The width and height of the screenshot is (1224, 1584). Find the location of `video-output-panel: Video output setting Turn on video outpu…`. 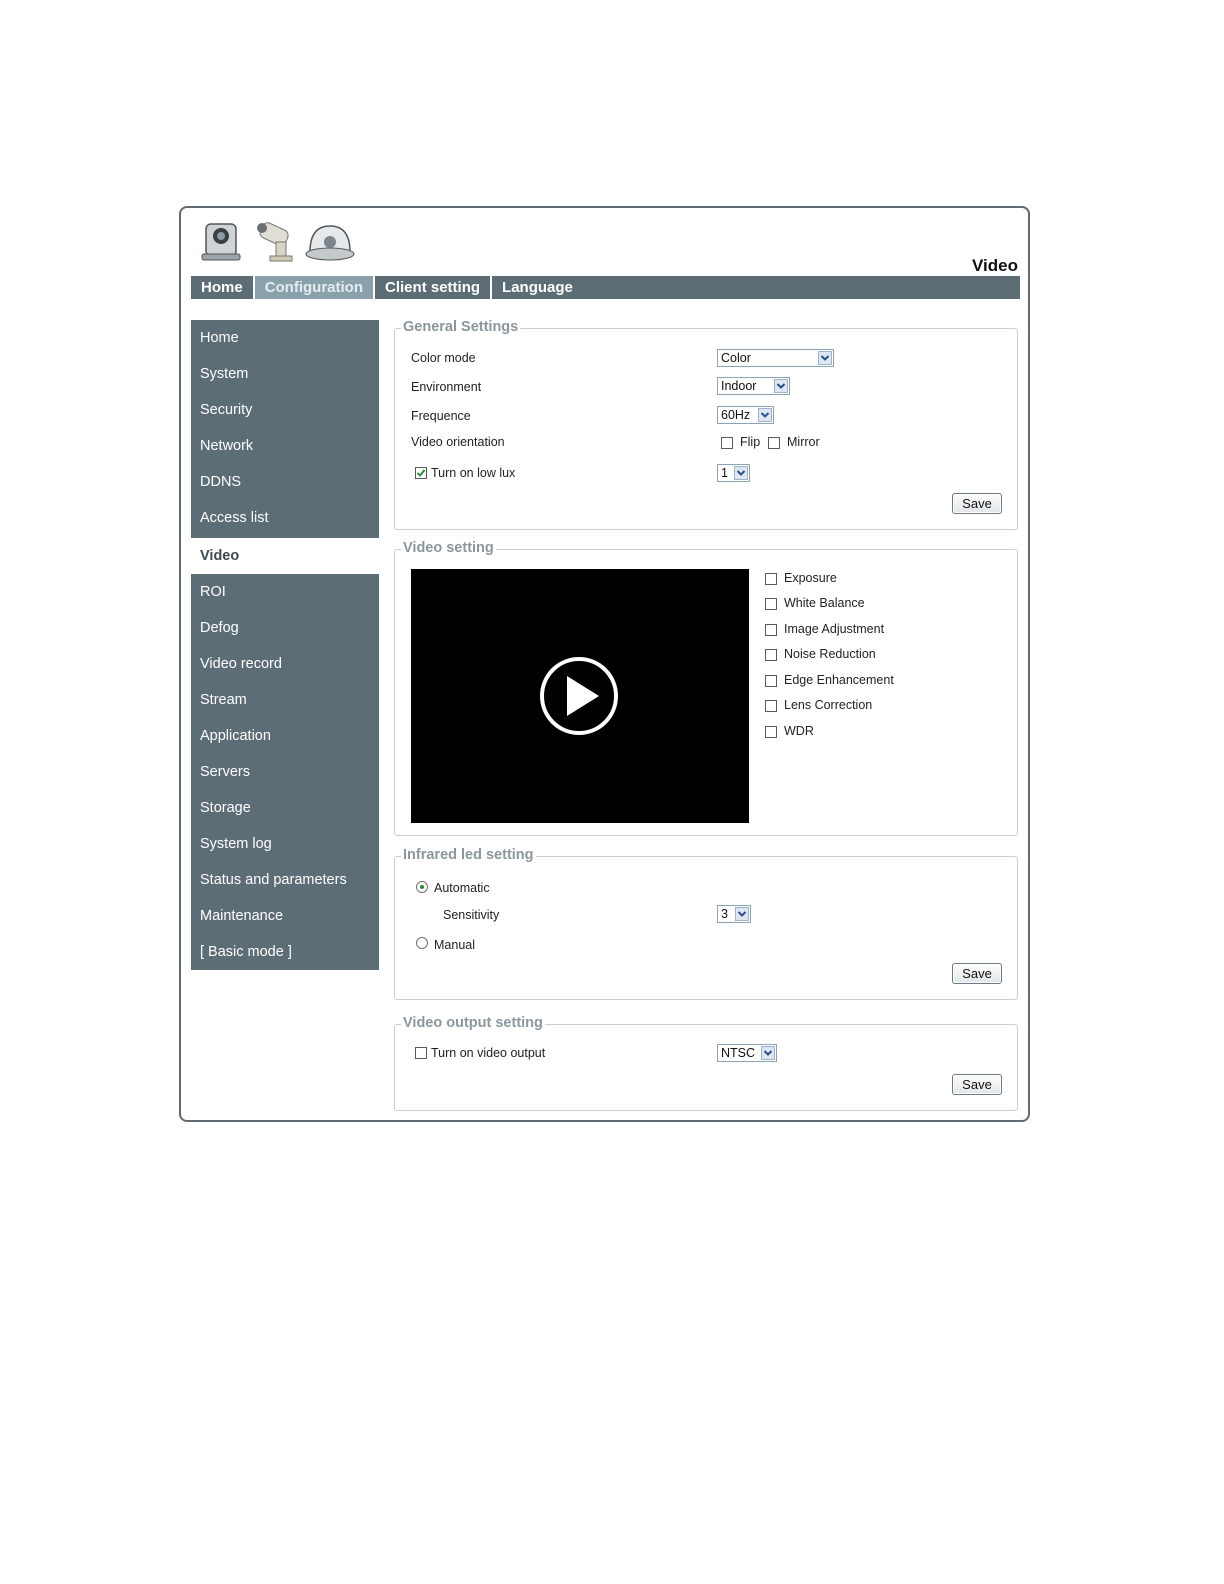

video-output-panel: Video output setting Turn on video outpu… is located at coordinates (706, 1063).